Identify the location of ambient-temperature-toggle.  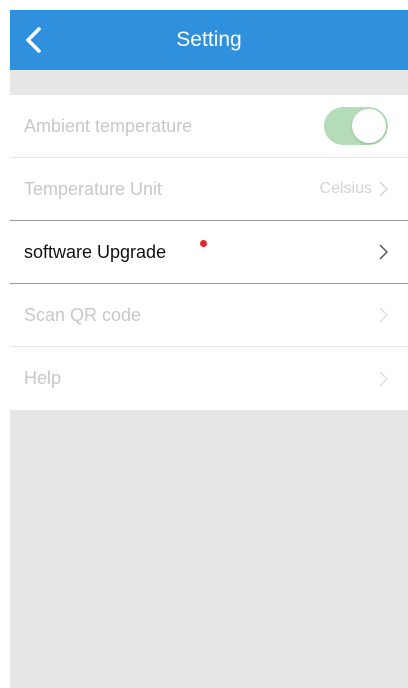
(356, 126).